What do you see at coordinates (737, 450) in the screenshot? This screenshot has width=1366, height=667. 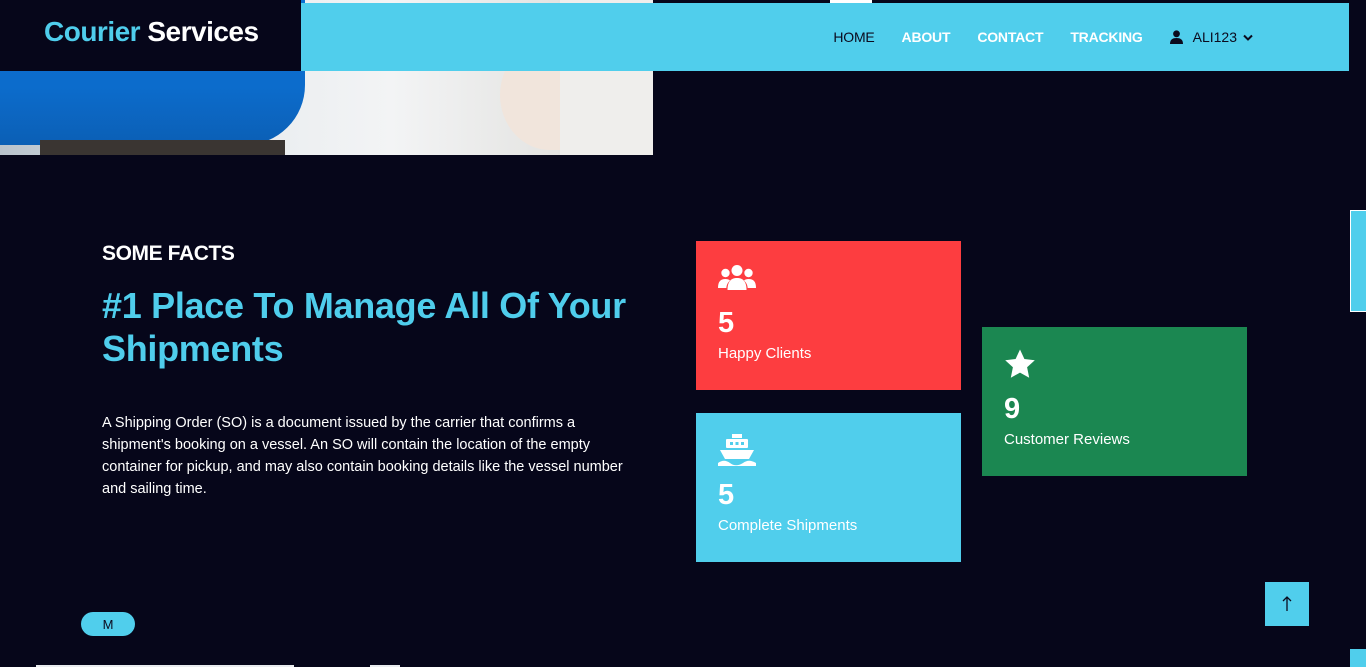 I see `ship-icon` at bounding box center [737, 450].